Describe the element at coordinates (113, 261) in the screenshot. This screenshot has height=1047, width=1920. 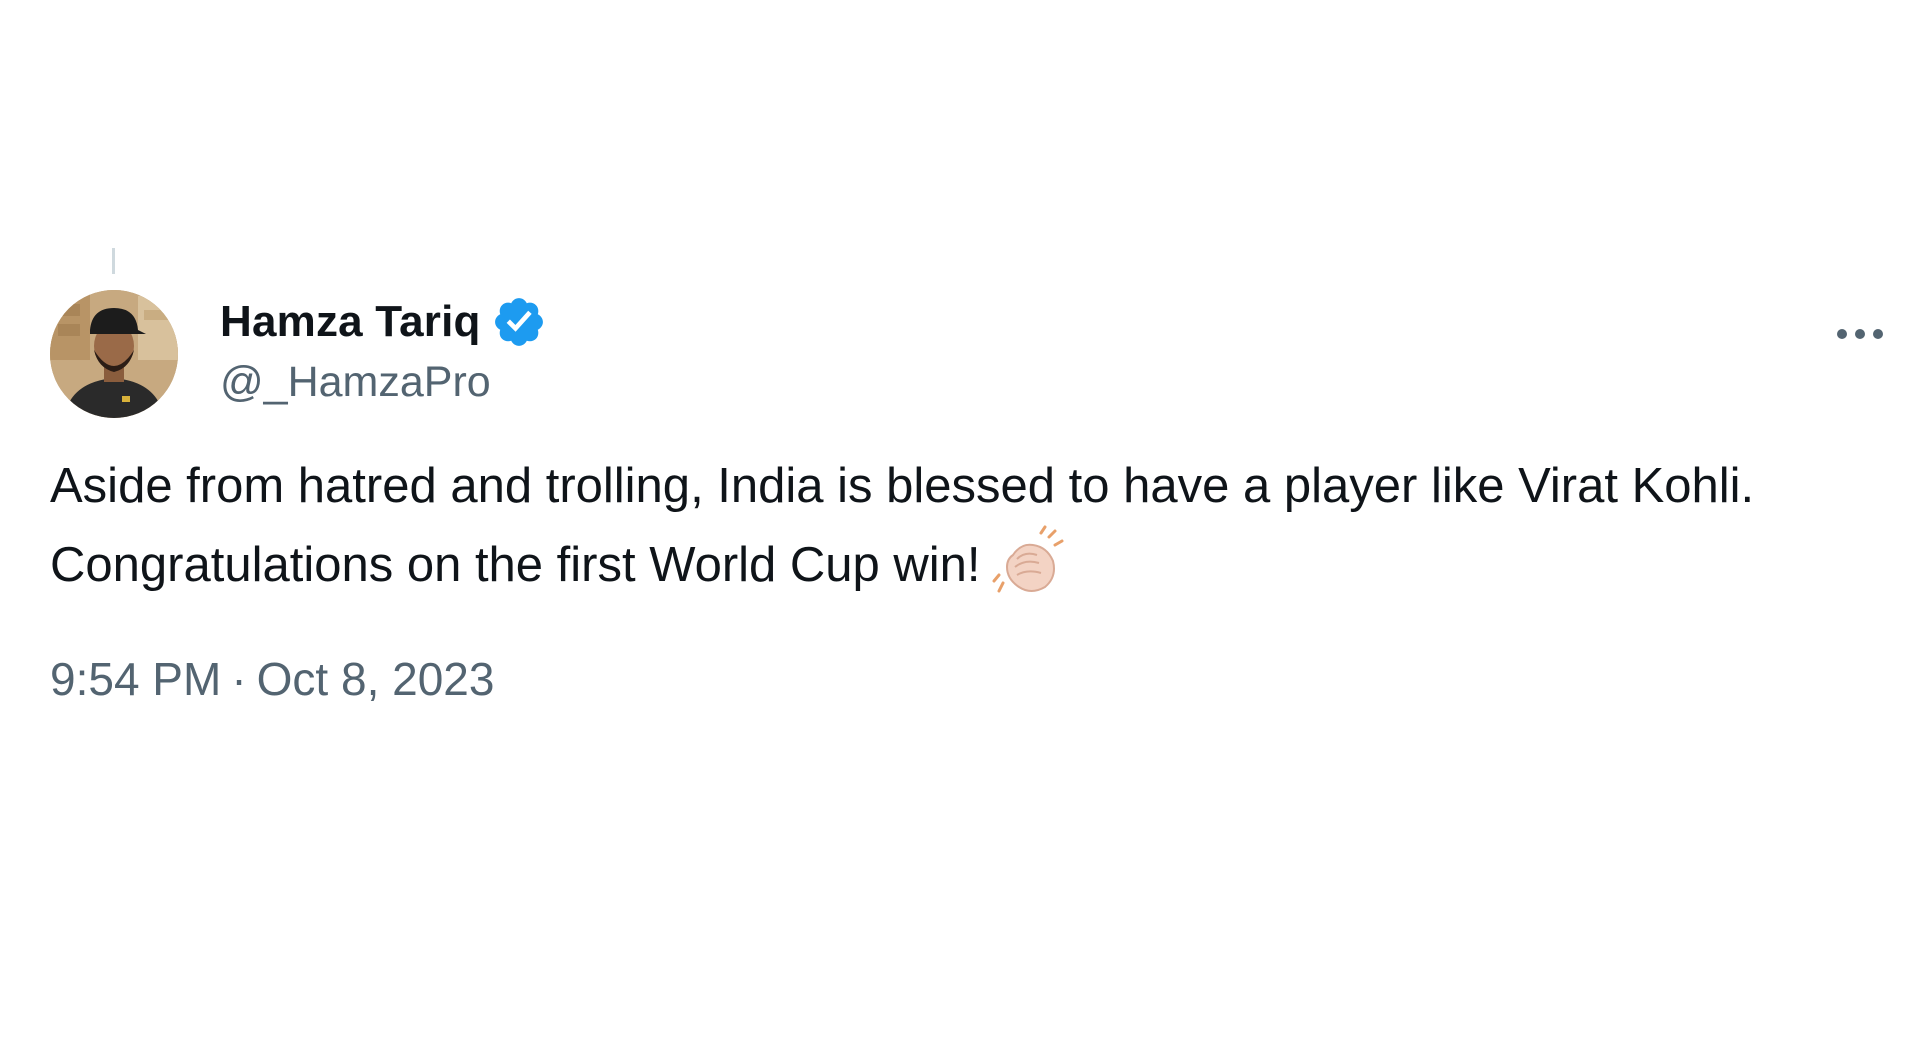
I see `thread-connector-line` at that location.